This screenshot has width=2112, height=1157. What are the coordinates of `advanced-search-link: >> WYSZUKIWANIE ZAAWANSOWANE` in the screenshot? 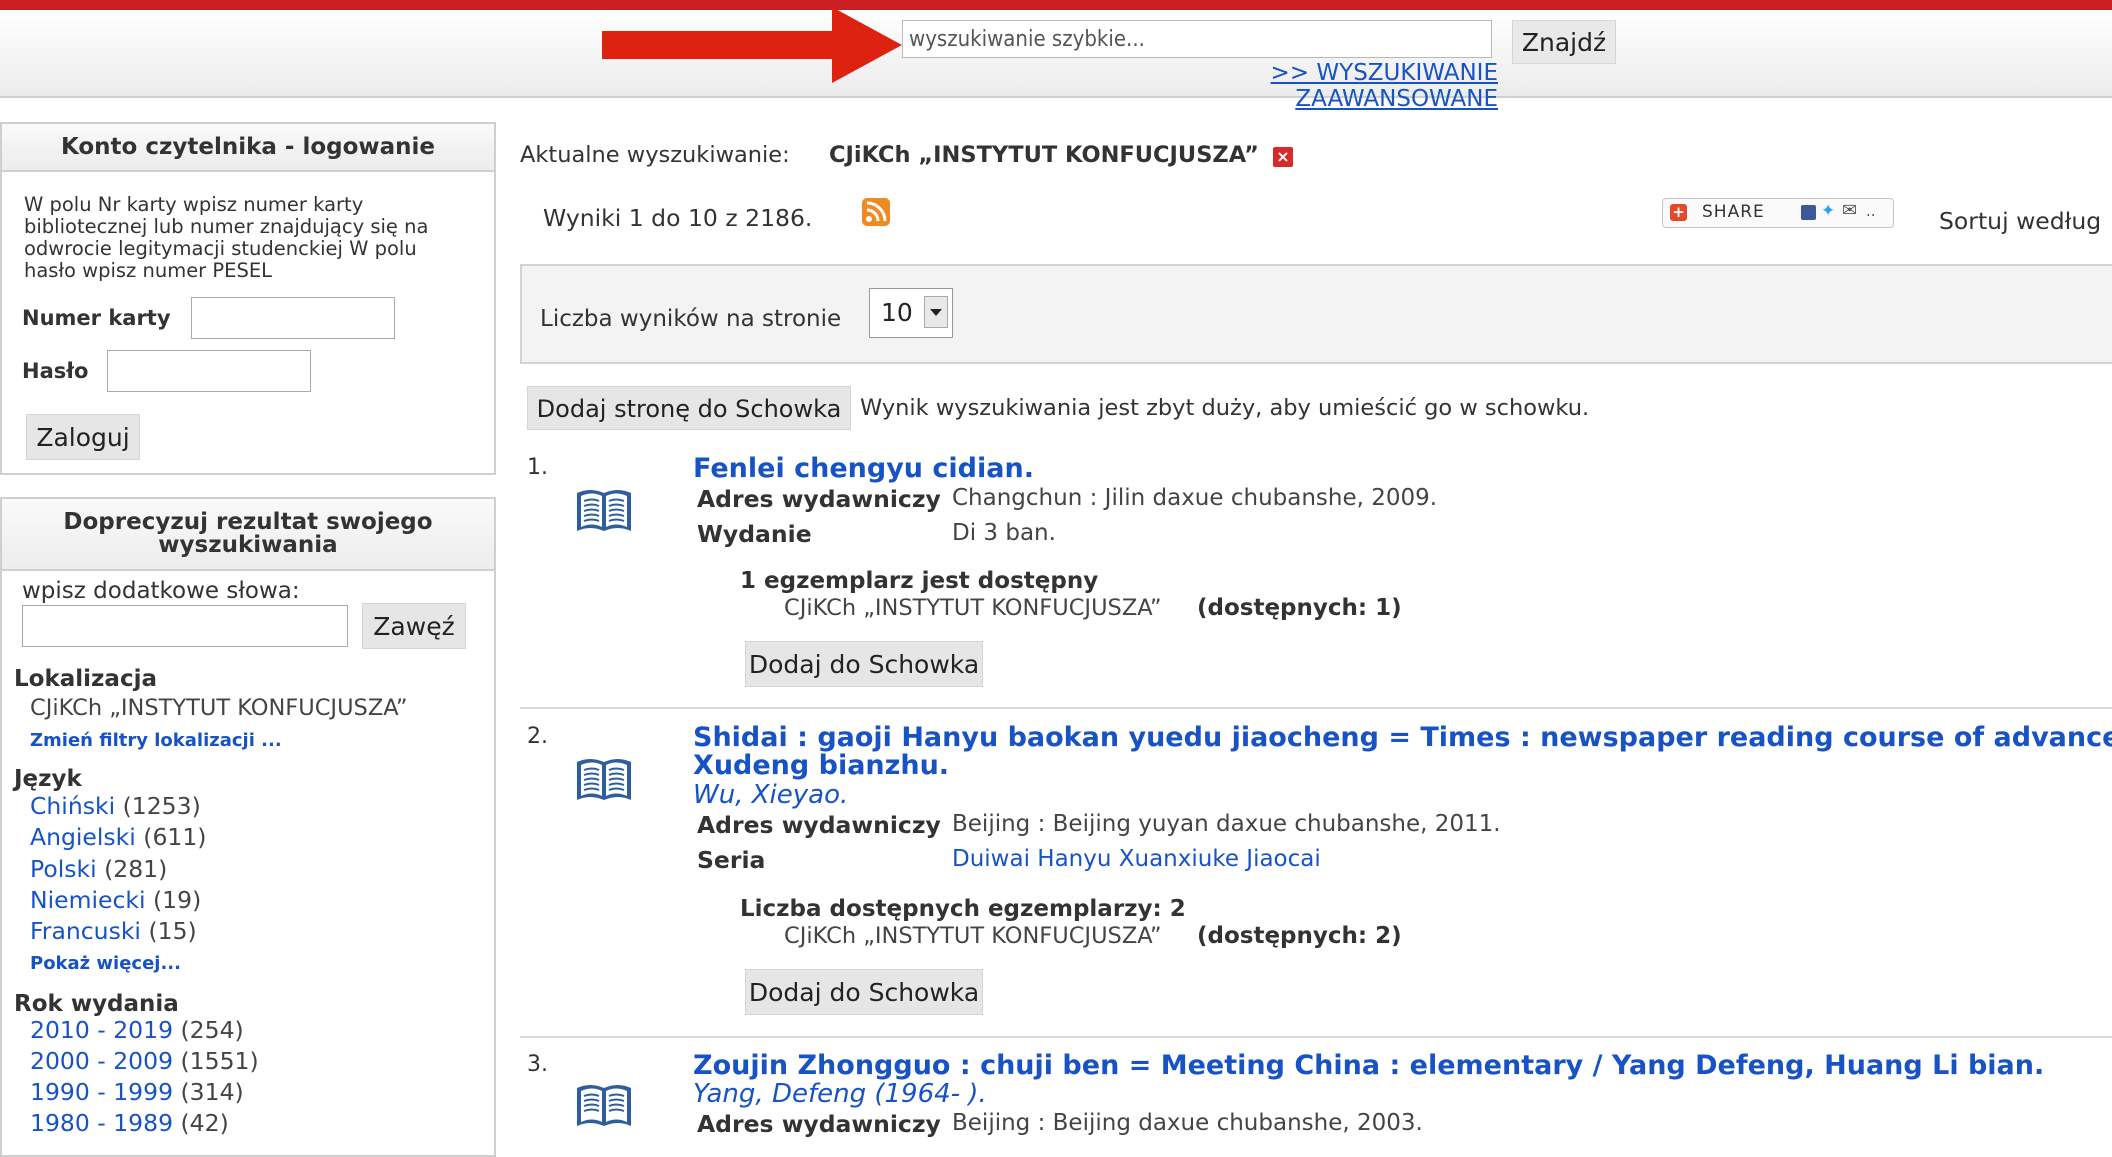 It's located at (1280, 86).